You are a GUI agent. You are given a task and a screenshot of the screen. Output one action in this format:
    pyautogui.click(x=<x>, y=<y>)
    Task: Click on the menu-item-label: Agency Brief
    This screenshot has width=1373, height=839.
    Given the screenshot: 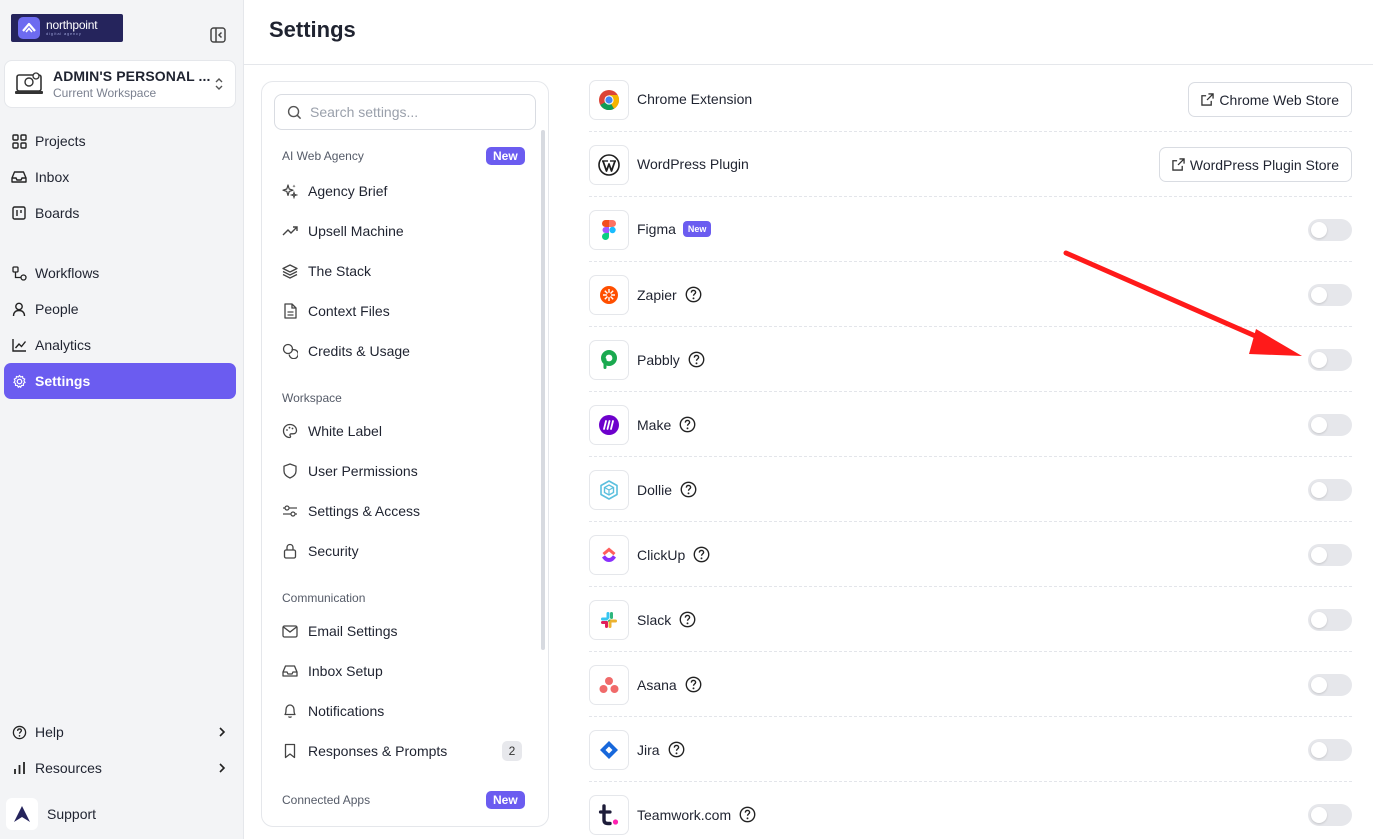 What is the action you would take?
    pyautogui.click(x=348, y=191)
    